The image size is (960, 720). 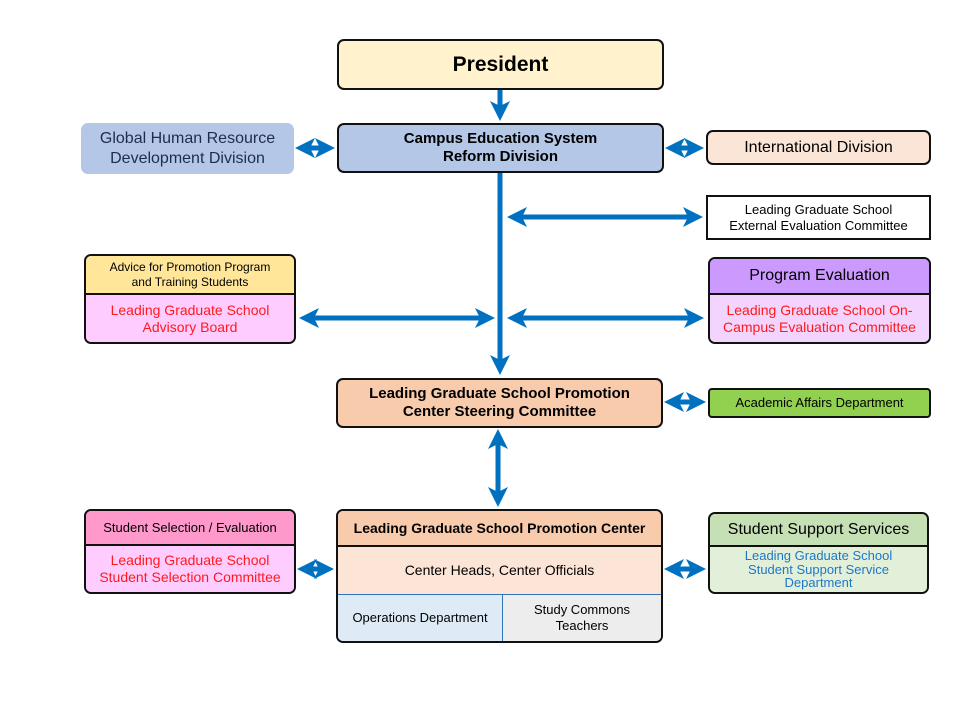 I want to click on program-eval-body2: Campus Evaluation Committee, so click(x=819, y=326).